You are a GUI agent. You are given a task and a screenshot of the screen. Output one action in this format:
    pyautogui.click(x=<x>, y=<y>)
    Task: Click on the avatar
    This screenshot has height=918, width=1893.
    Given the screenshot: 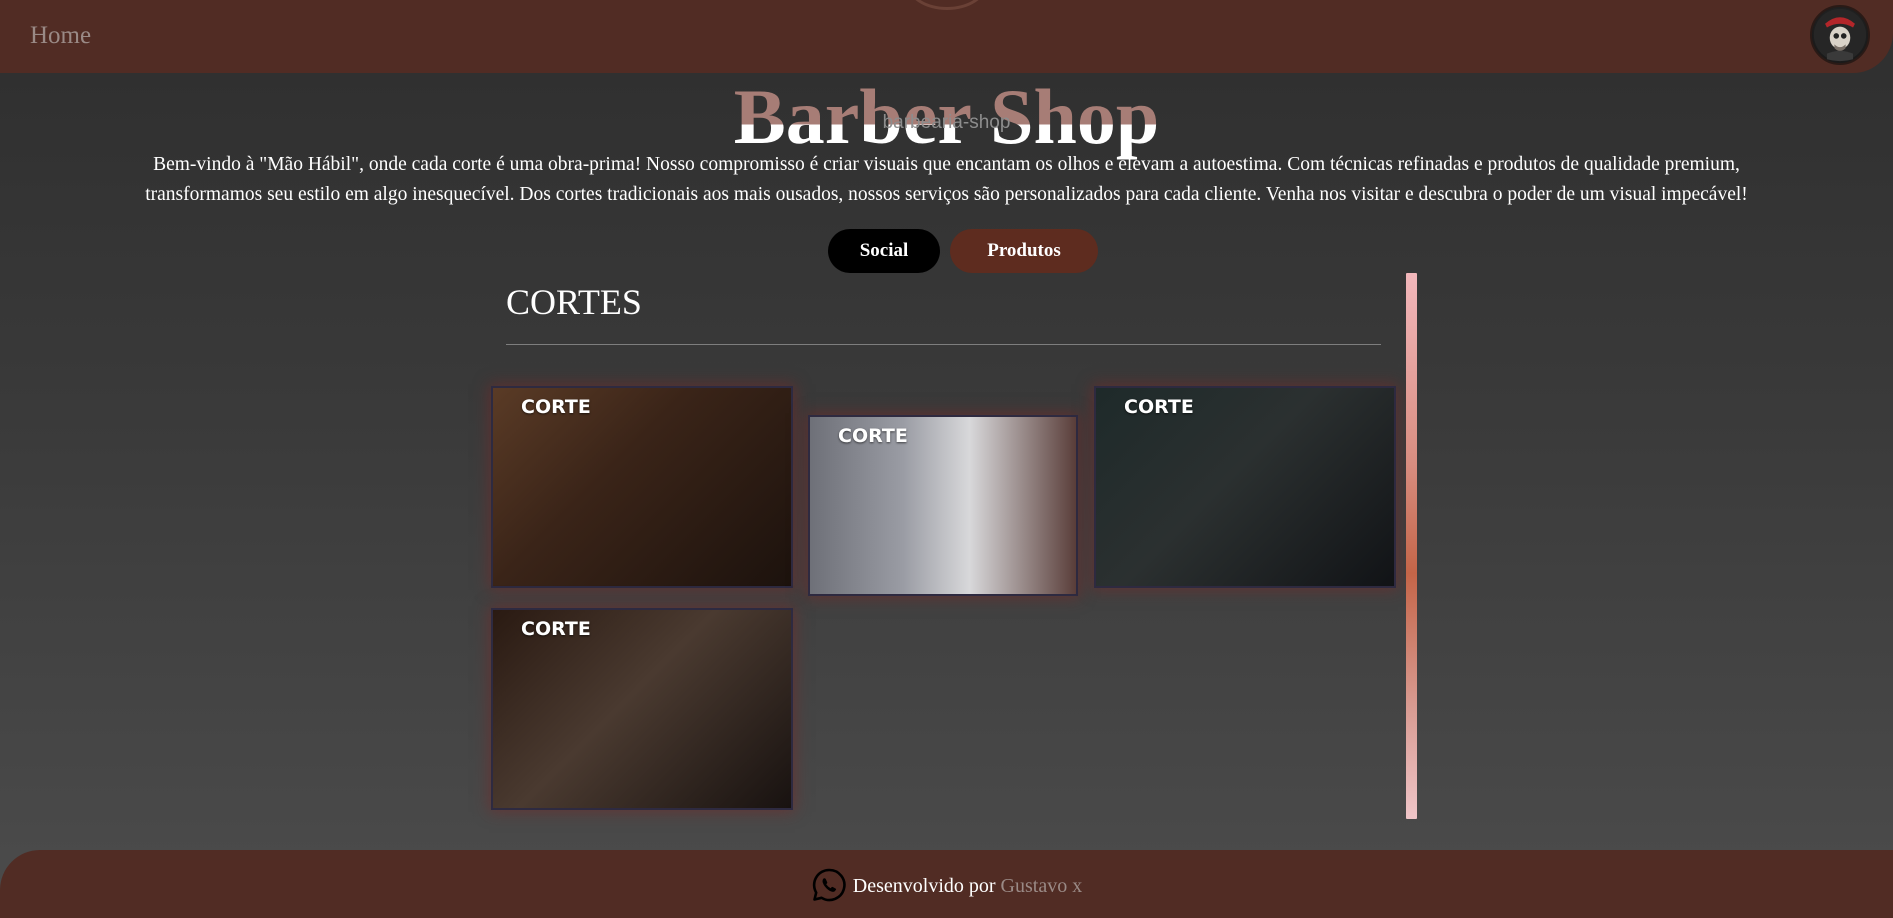 What is the action you would take?
    pyautogui.click(x=1840, y=35)
    